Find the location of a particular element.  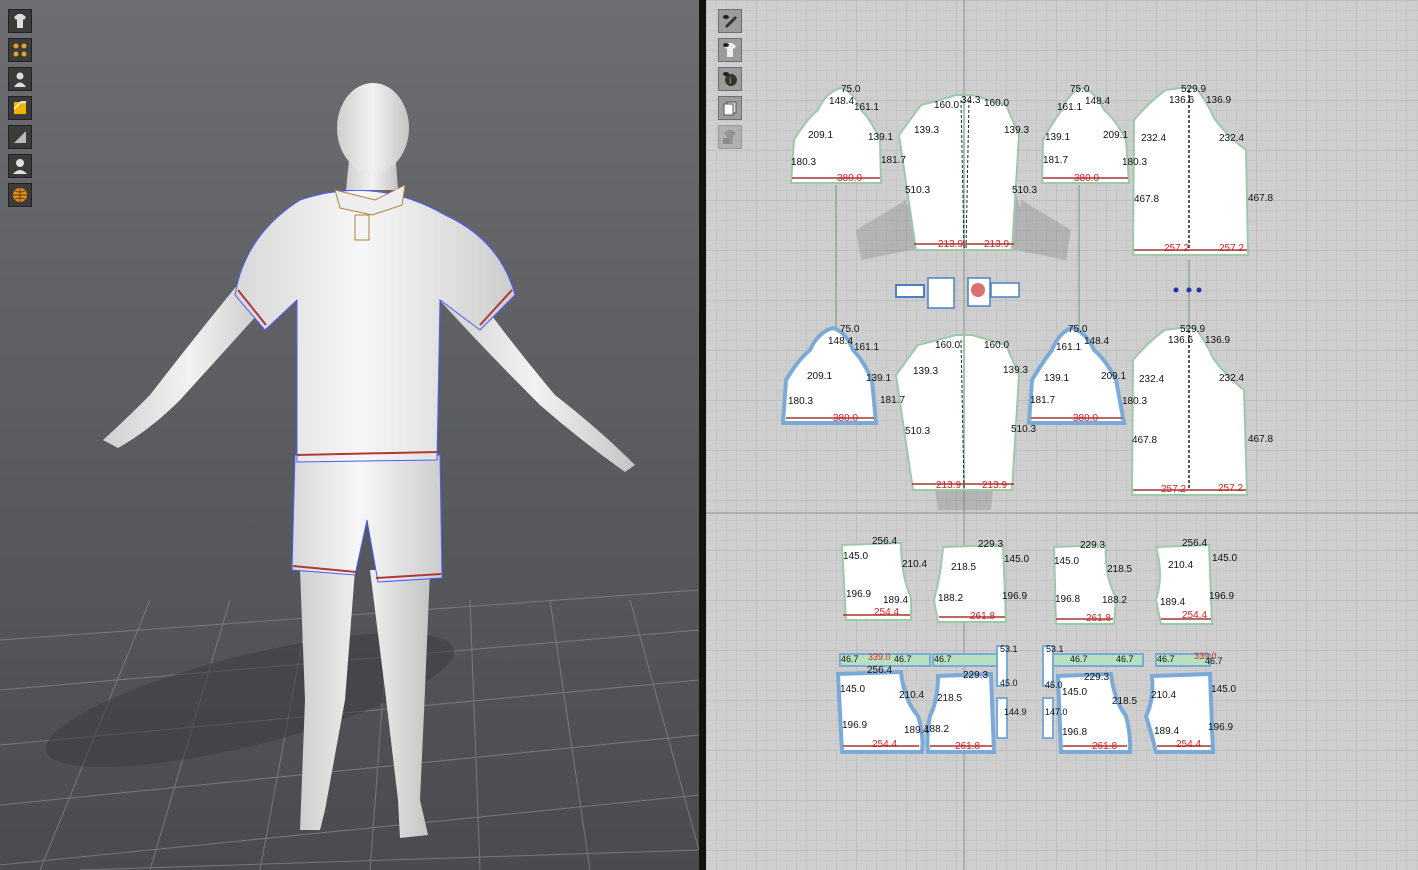

label: 256.4 is located at coordinates (879, 670).